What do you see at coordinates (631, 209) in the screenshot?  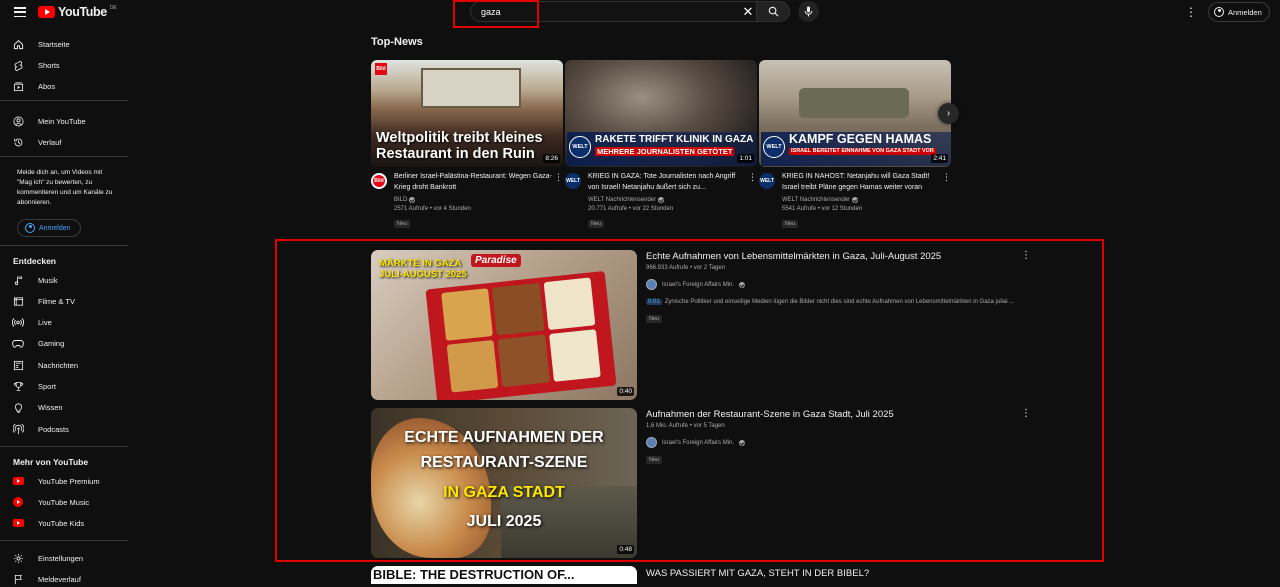 I see `video-views: 20.771 Aufrufe • vor 22 Stunden` at bounding box center [631, 209].